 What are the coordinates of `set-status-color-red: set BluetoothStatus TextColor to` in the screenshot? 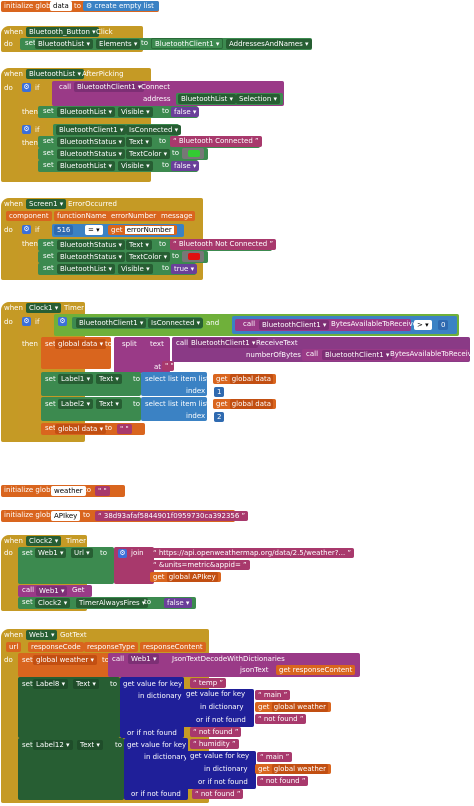 It's located at (123, 257).